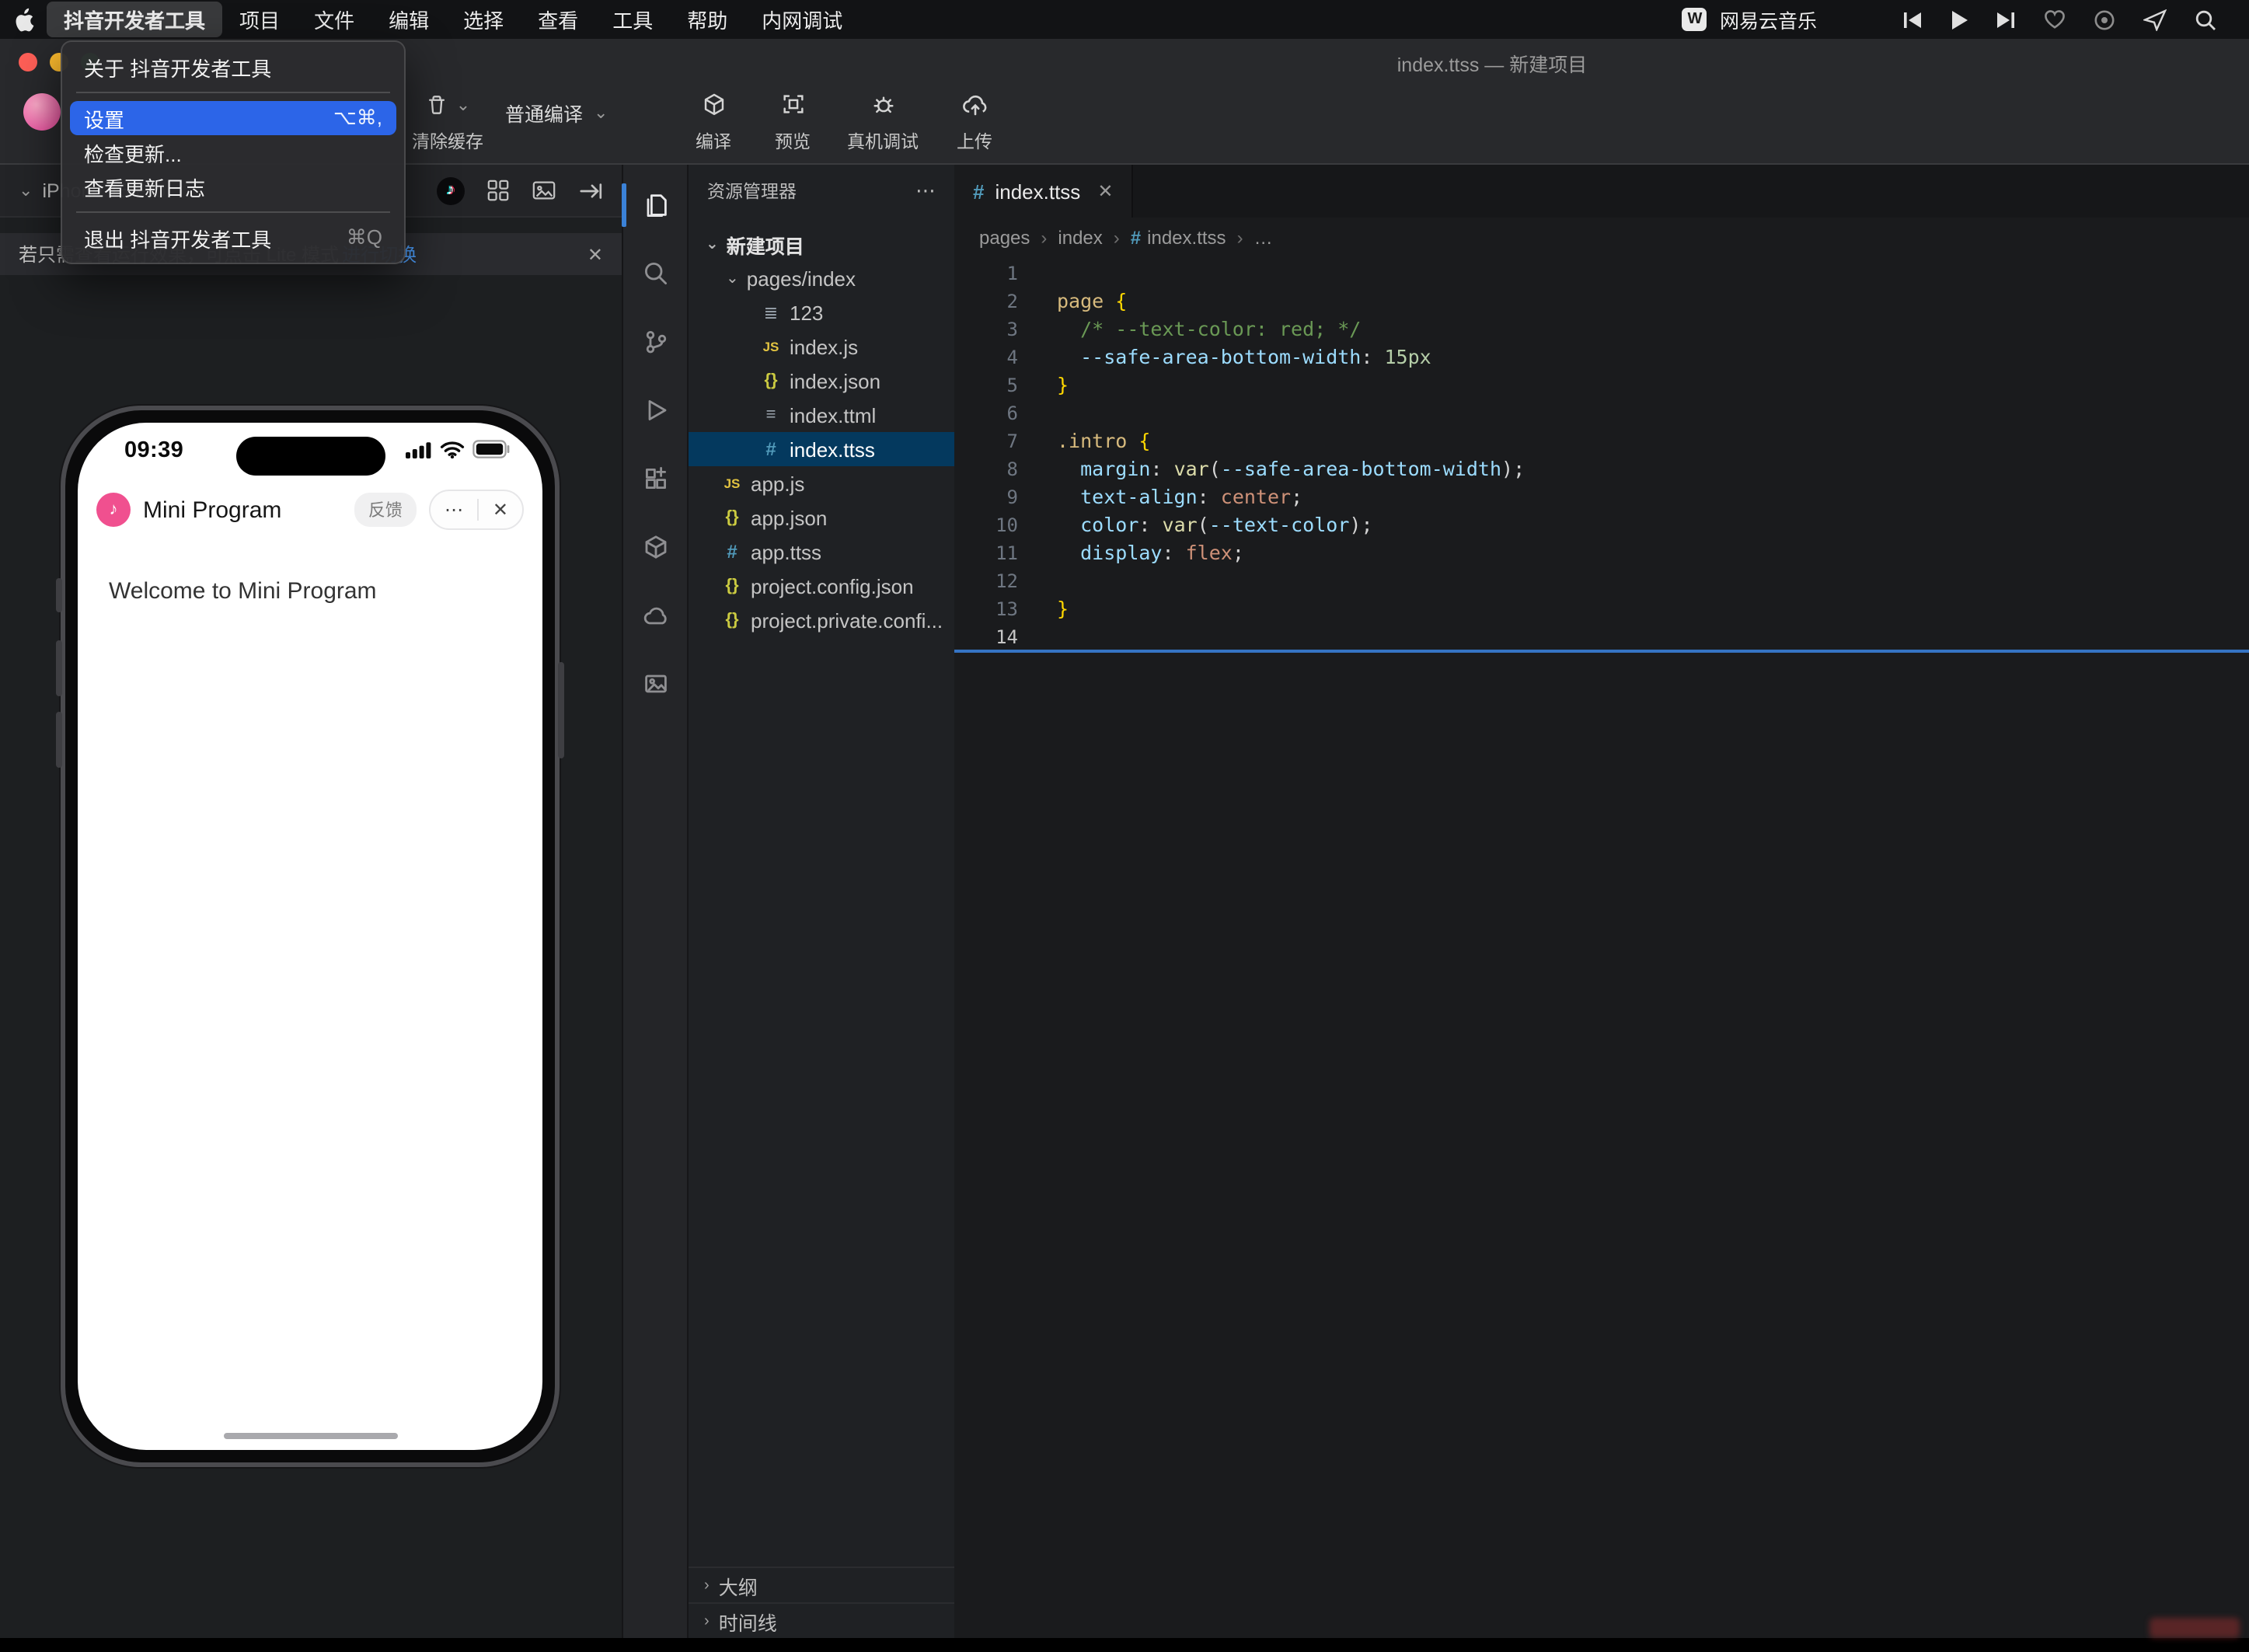 The width and height of the screenshot is (2249, 1652). Describe the element at coordinates (544, 190) in the screenshot. I see `screenshot-icon` at that location.